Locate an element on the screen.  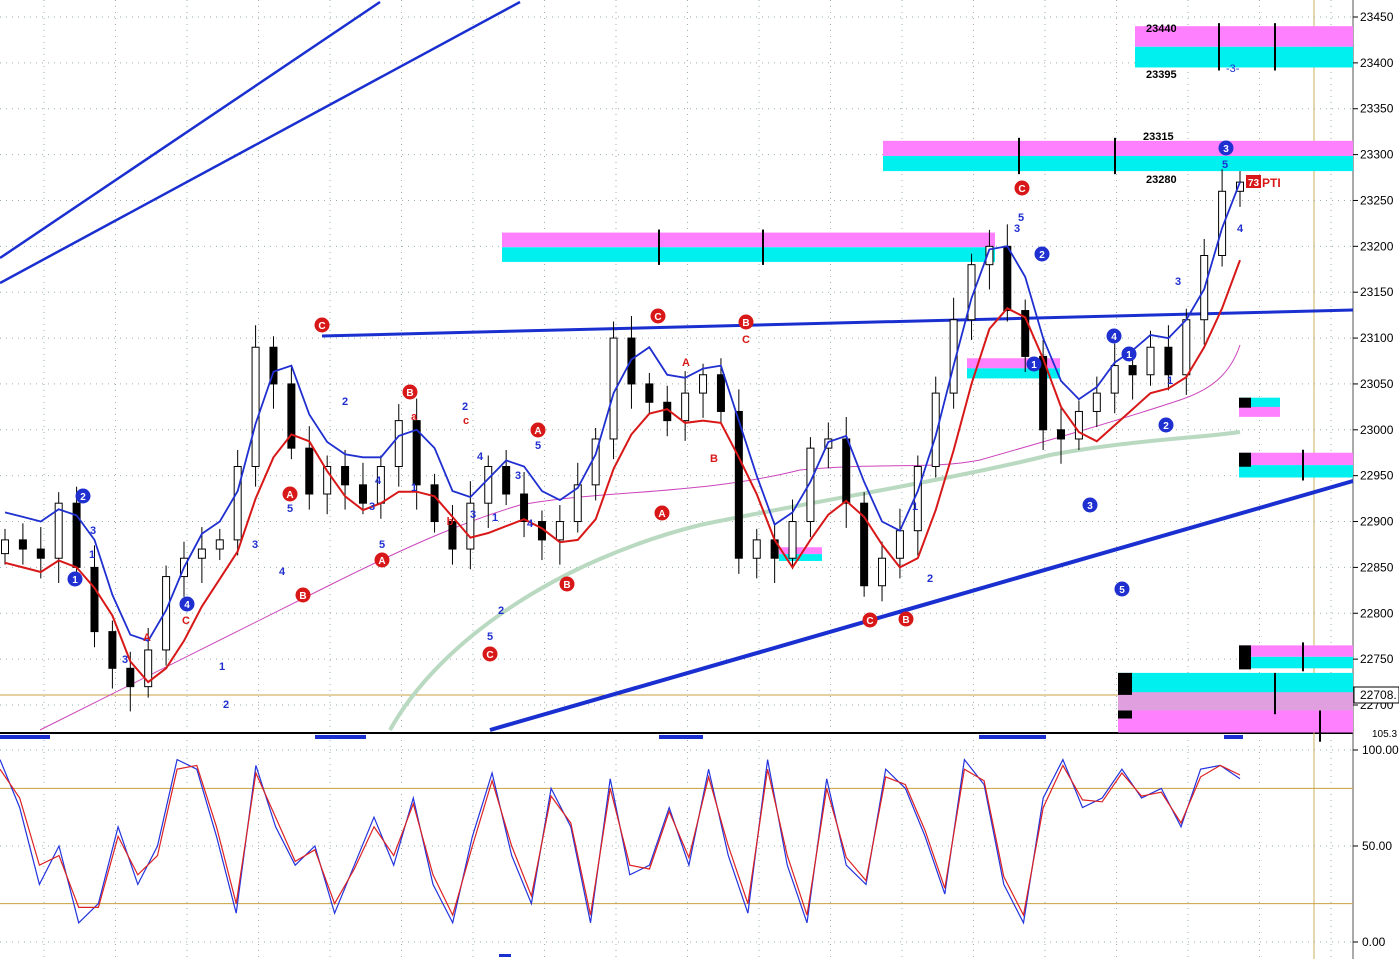
wave-label: C is located at coordinates (186, 621).